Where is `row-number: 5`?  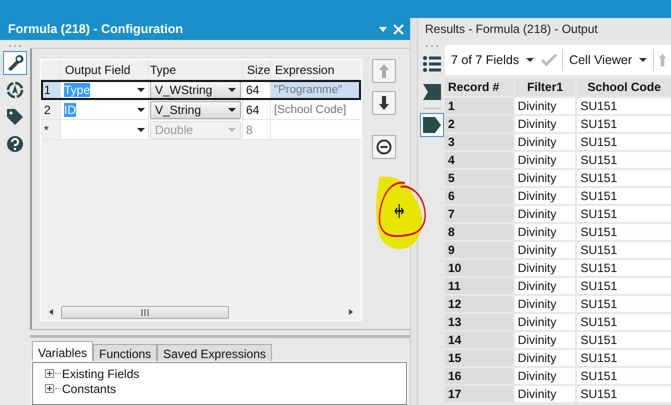
row-number: 5 is located at coordinates (480, 178).